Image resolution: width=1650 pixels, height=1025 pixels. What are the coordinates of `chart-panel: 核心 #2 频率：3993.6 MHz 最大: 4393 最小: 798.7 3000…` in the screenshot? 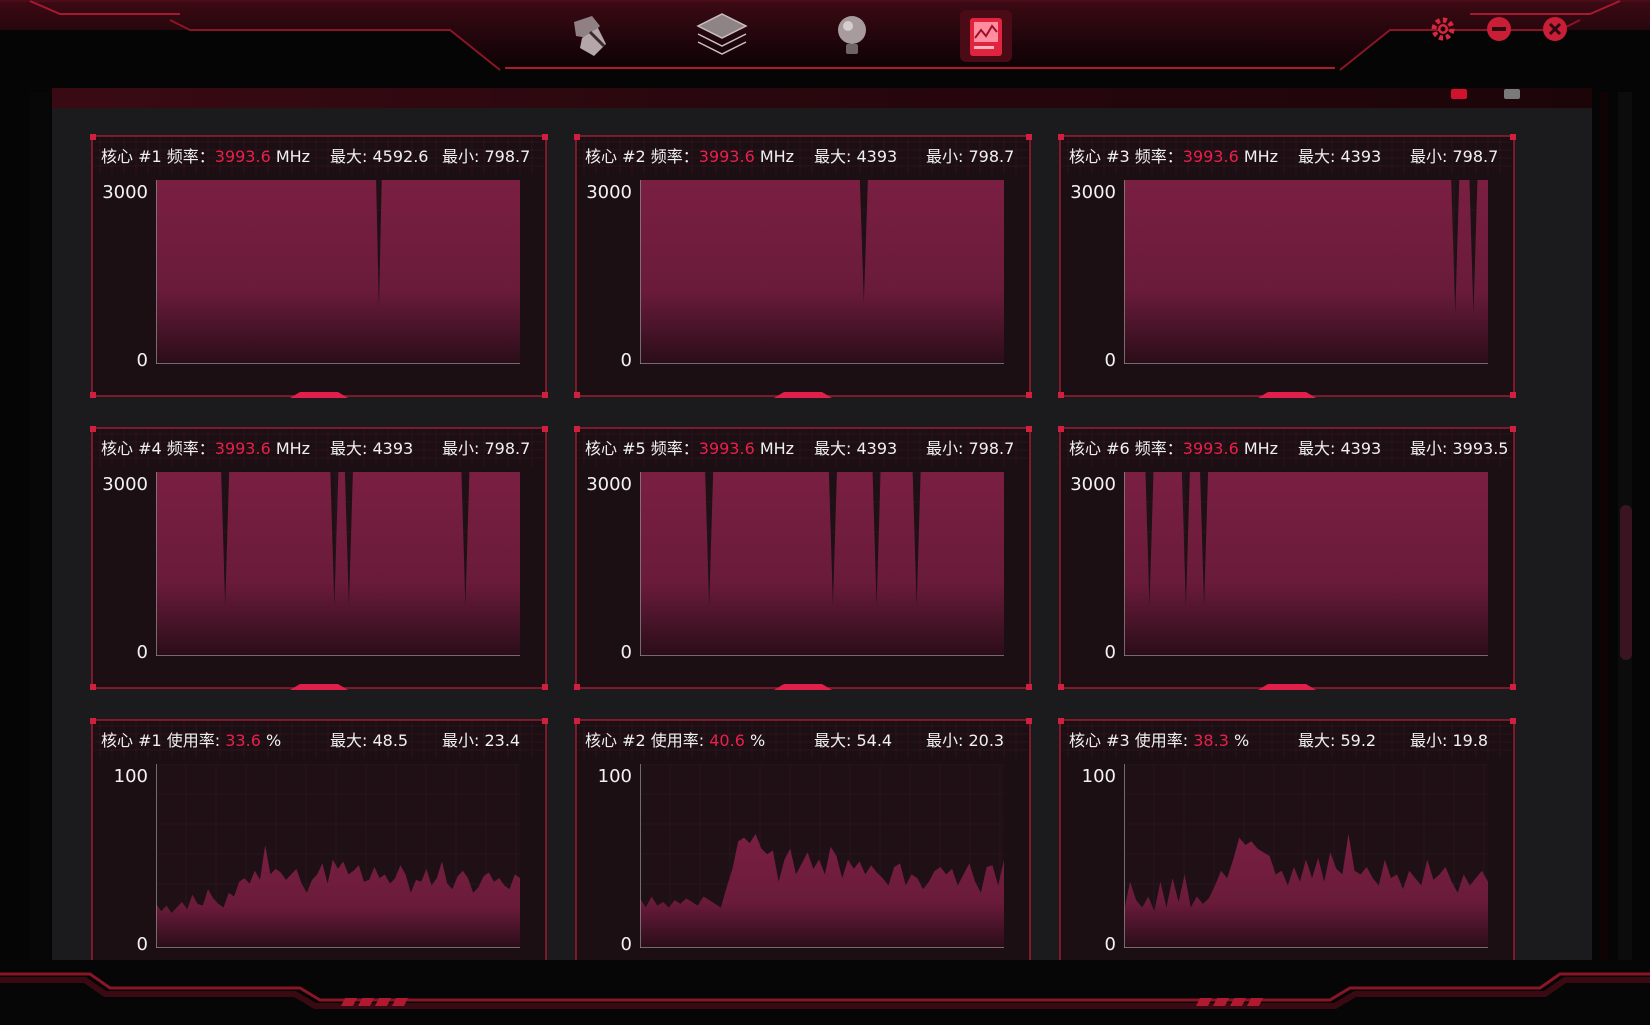 It's located at (803, 266).